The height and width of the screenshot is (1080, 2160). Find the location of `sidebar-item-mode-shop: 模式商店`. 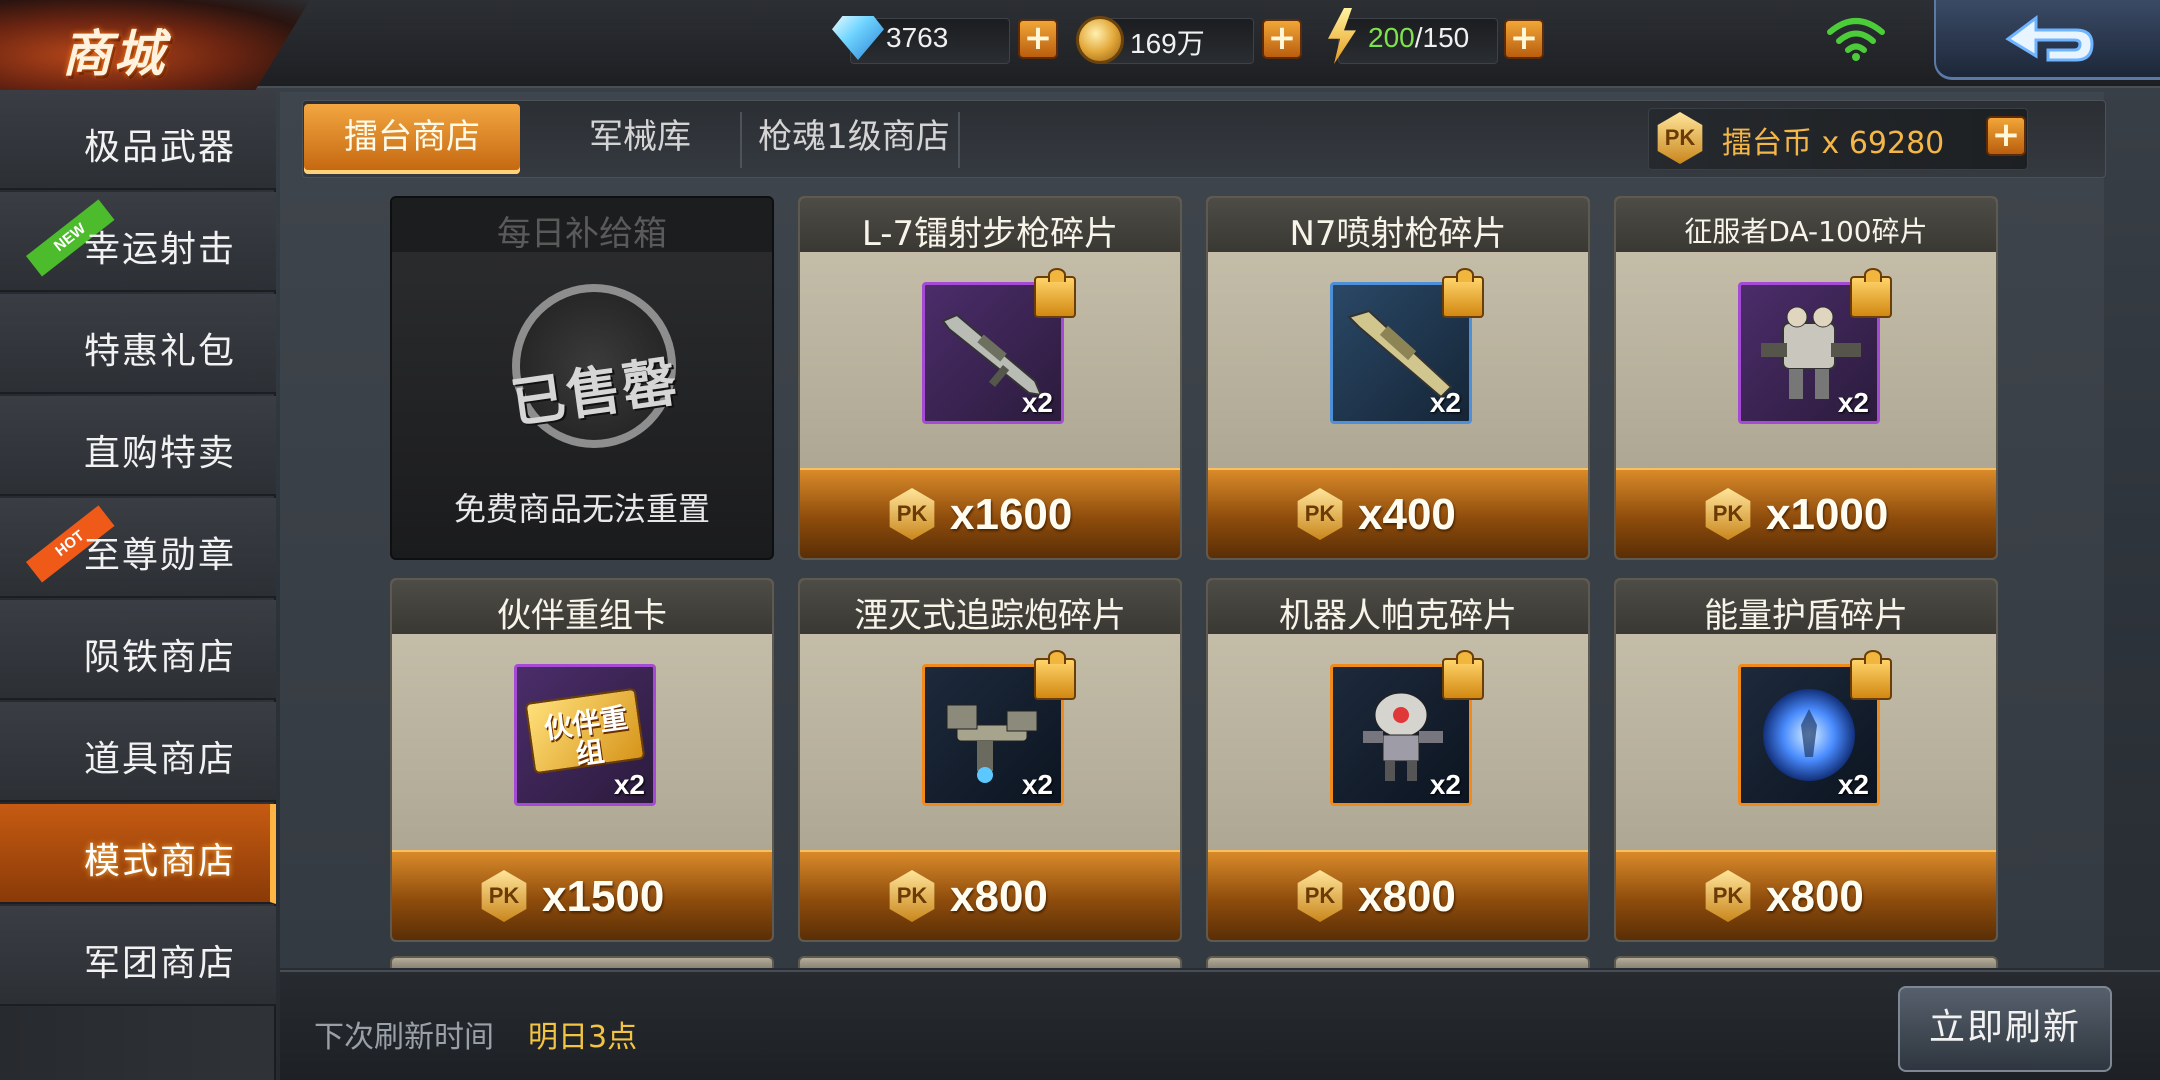

sidebar-item-mode-shop: 模式商店 is located at coordinates (138, 854).